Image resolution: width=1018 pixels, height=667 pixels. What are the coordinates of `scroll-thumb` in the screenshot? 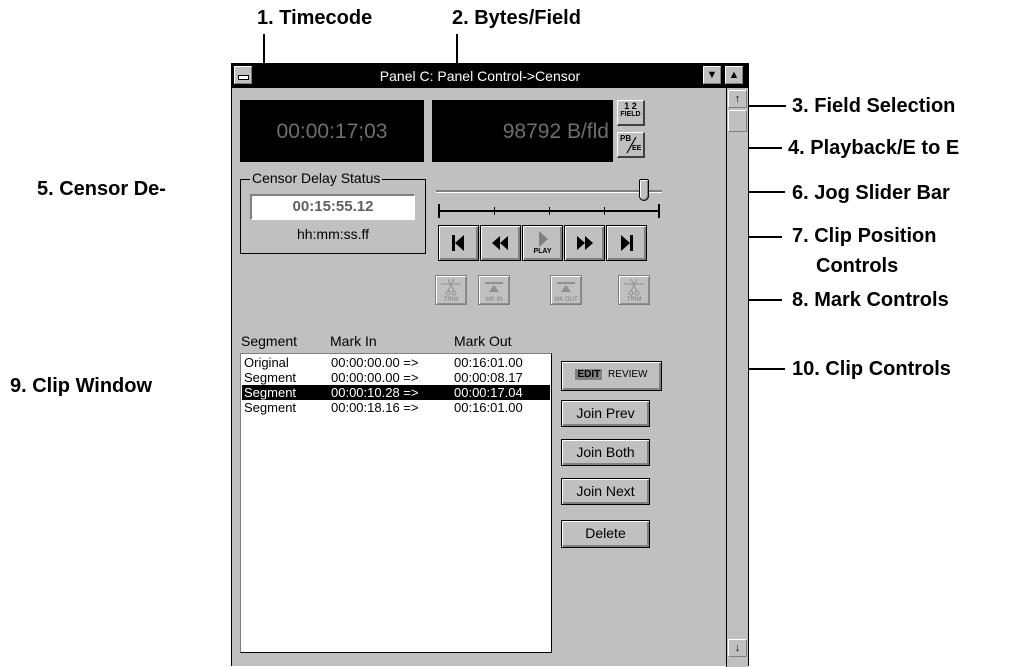 It's located at (737, 121).